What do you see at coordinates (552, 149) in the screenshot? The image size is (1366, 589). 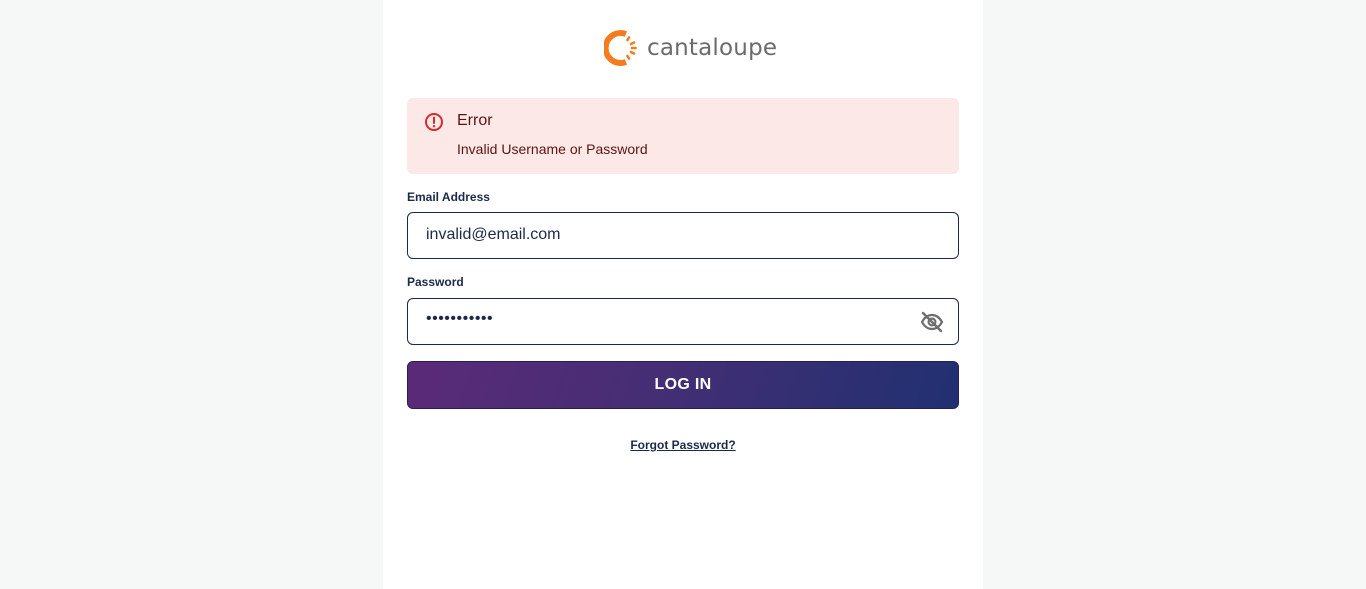 I see `alert-message: Invalid Username or Password` at bounding box center [552, 149].